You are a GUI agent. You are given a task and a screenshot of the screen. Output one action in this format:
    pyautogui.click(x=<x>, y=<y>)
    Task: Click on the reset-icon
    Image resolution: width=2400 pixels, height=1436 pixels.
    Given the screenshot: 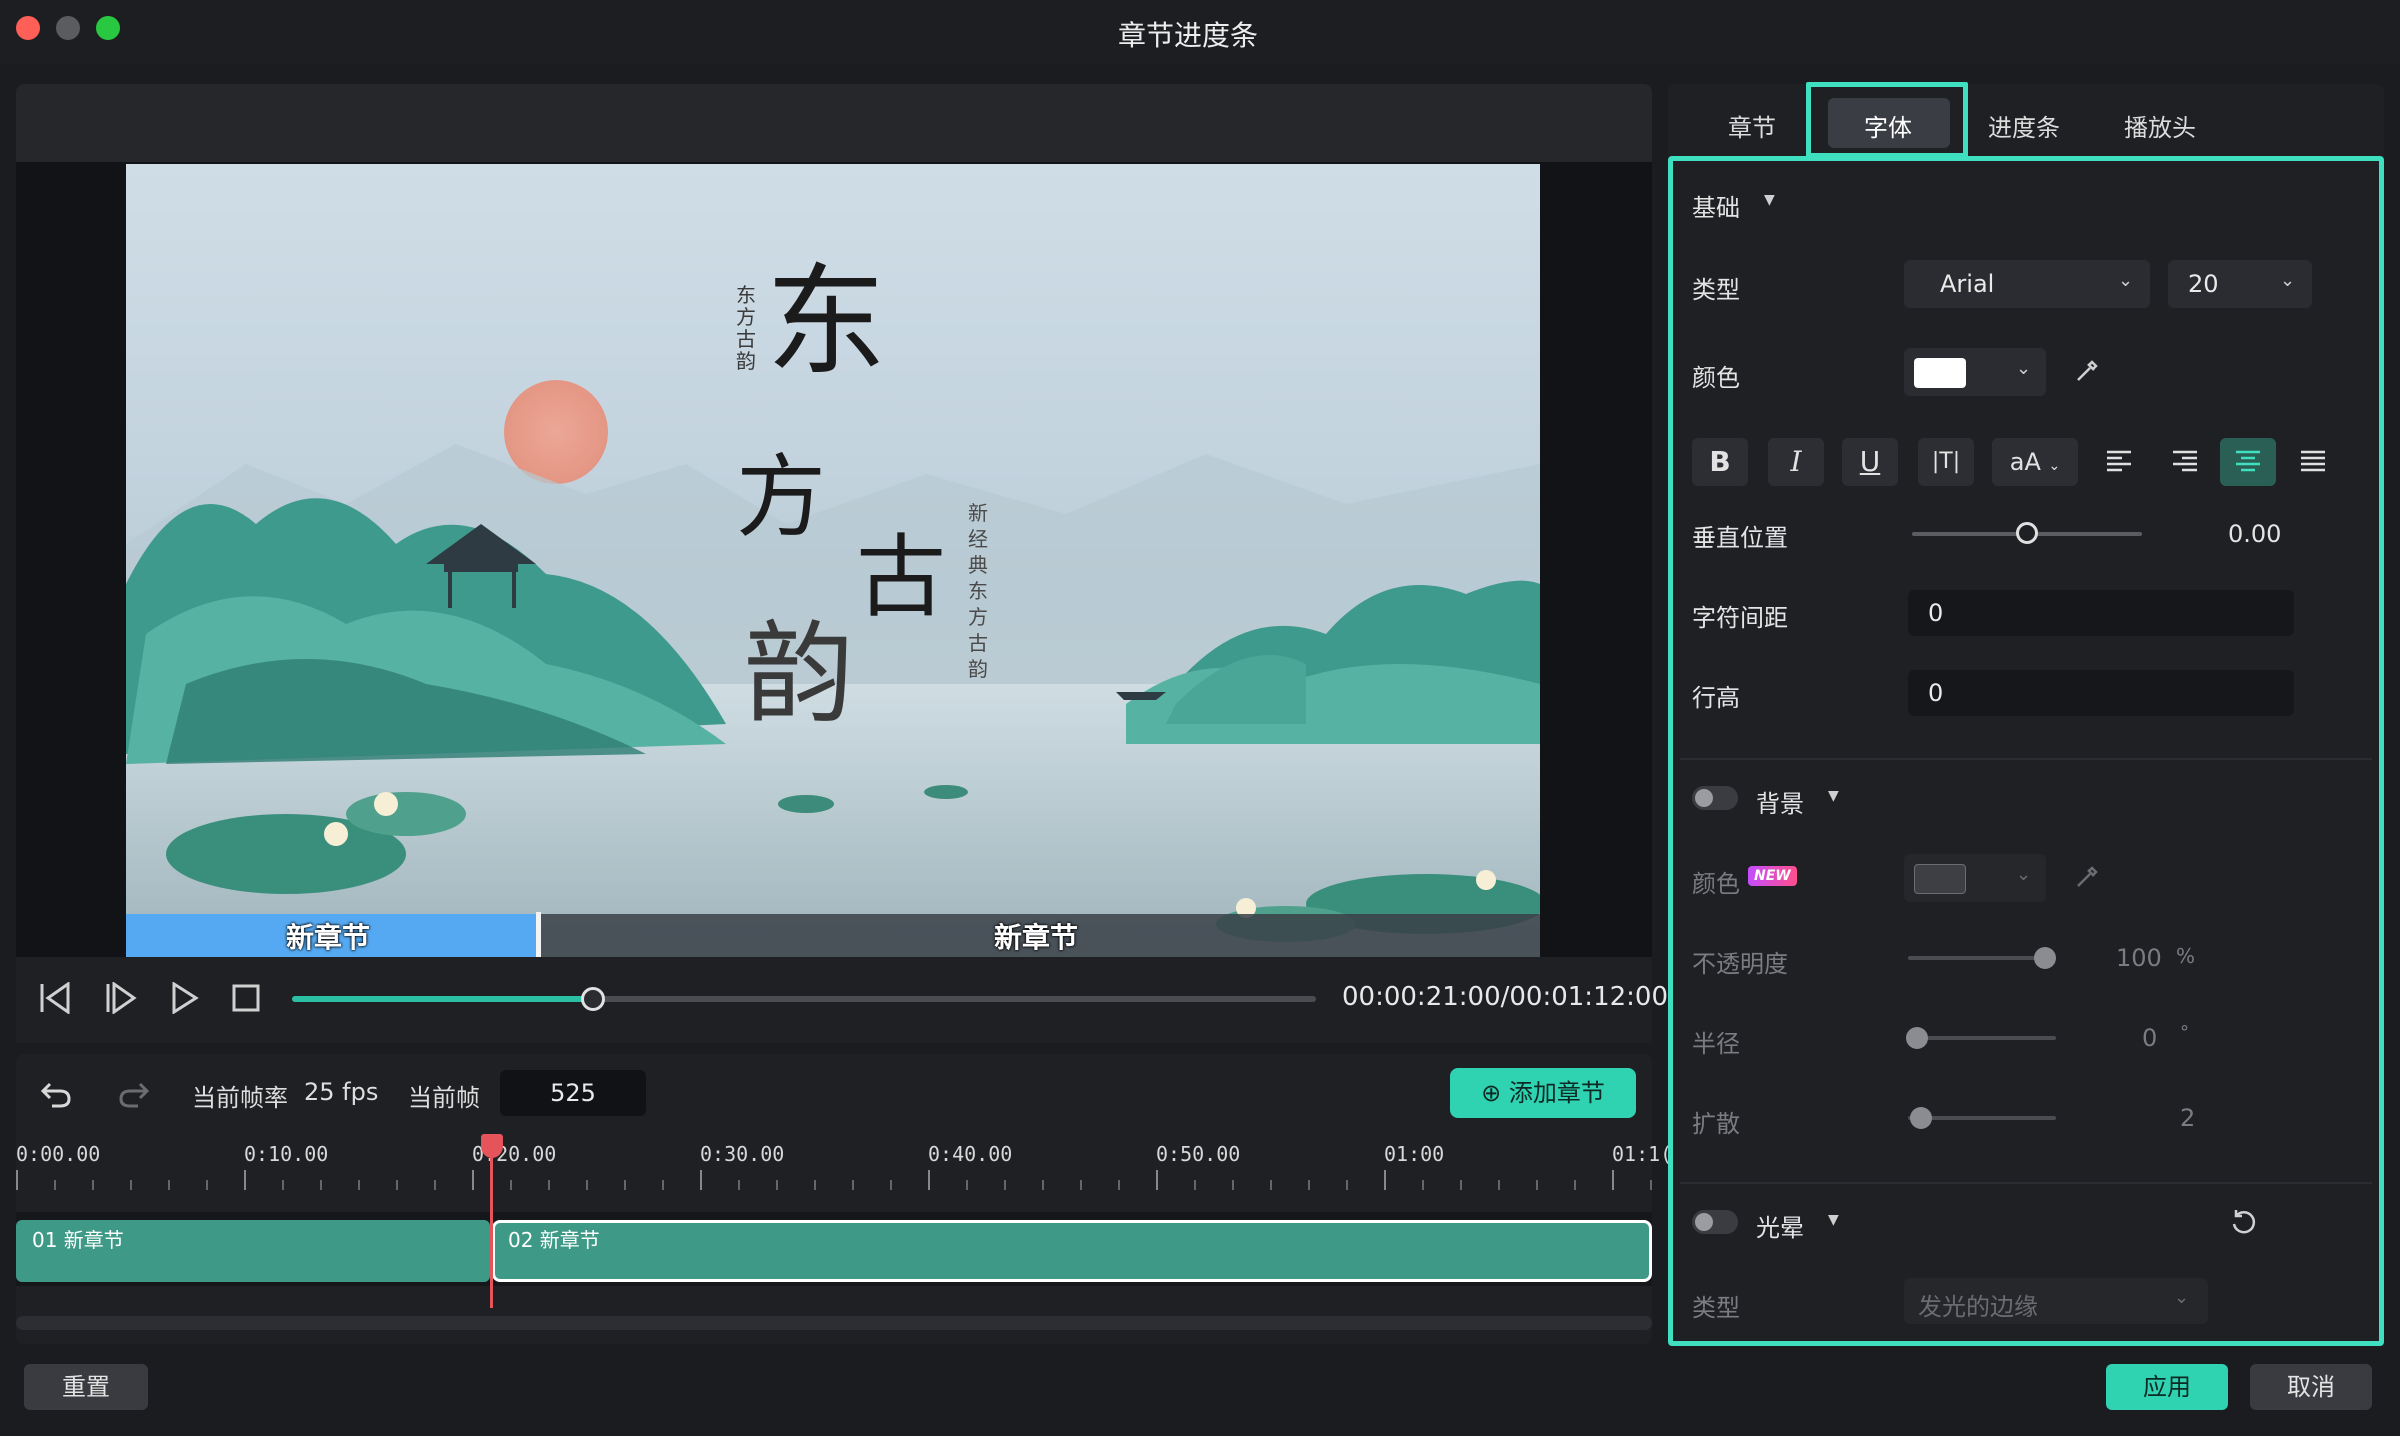 What is the action you would take?
    pyautogui.click(x=2244, y=1222)
    